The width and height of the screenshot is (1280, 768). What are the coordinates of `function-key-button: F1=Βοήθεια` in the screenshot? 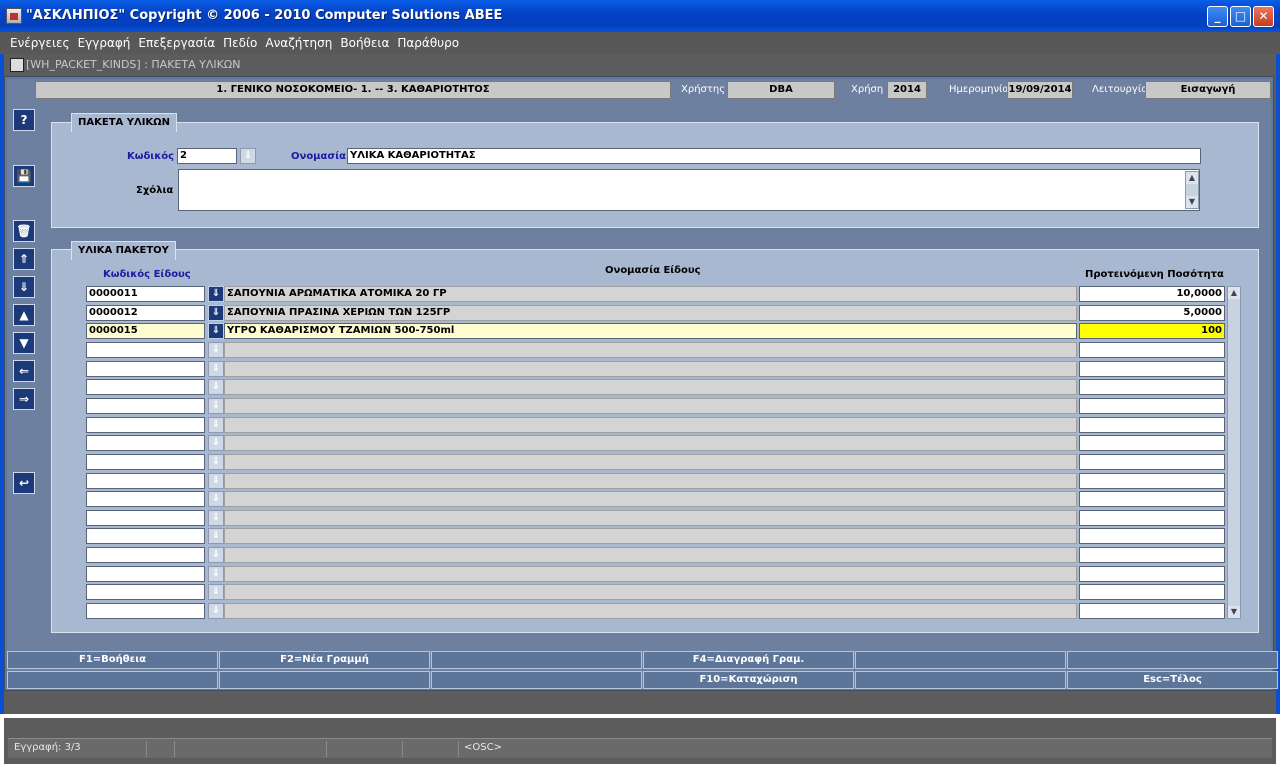 It's located at (112, 660).